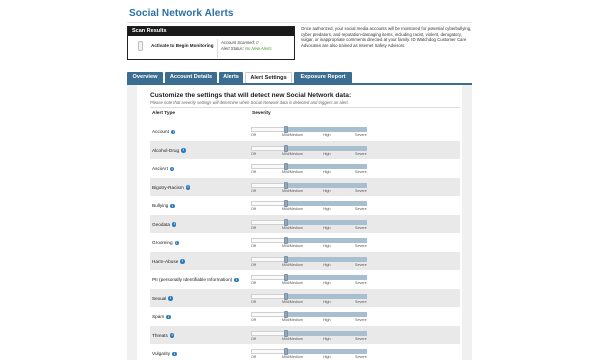 The height and width of the screenshot is (360, 600). Describe the element at coordinates (161, 317) in the screenshot. I see `alert-type-label: Spam i` at that location.